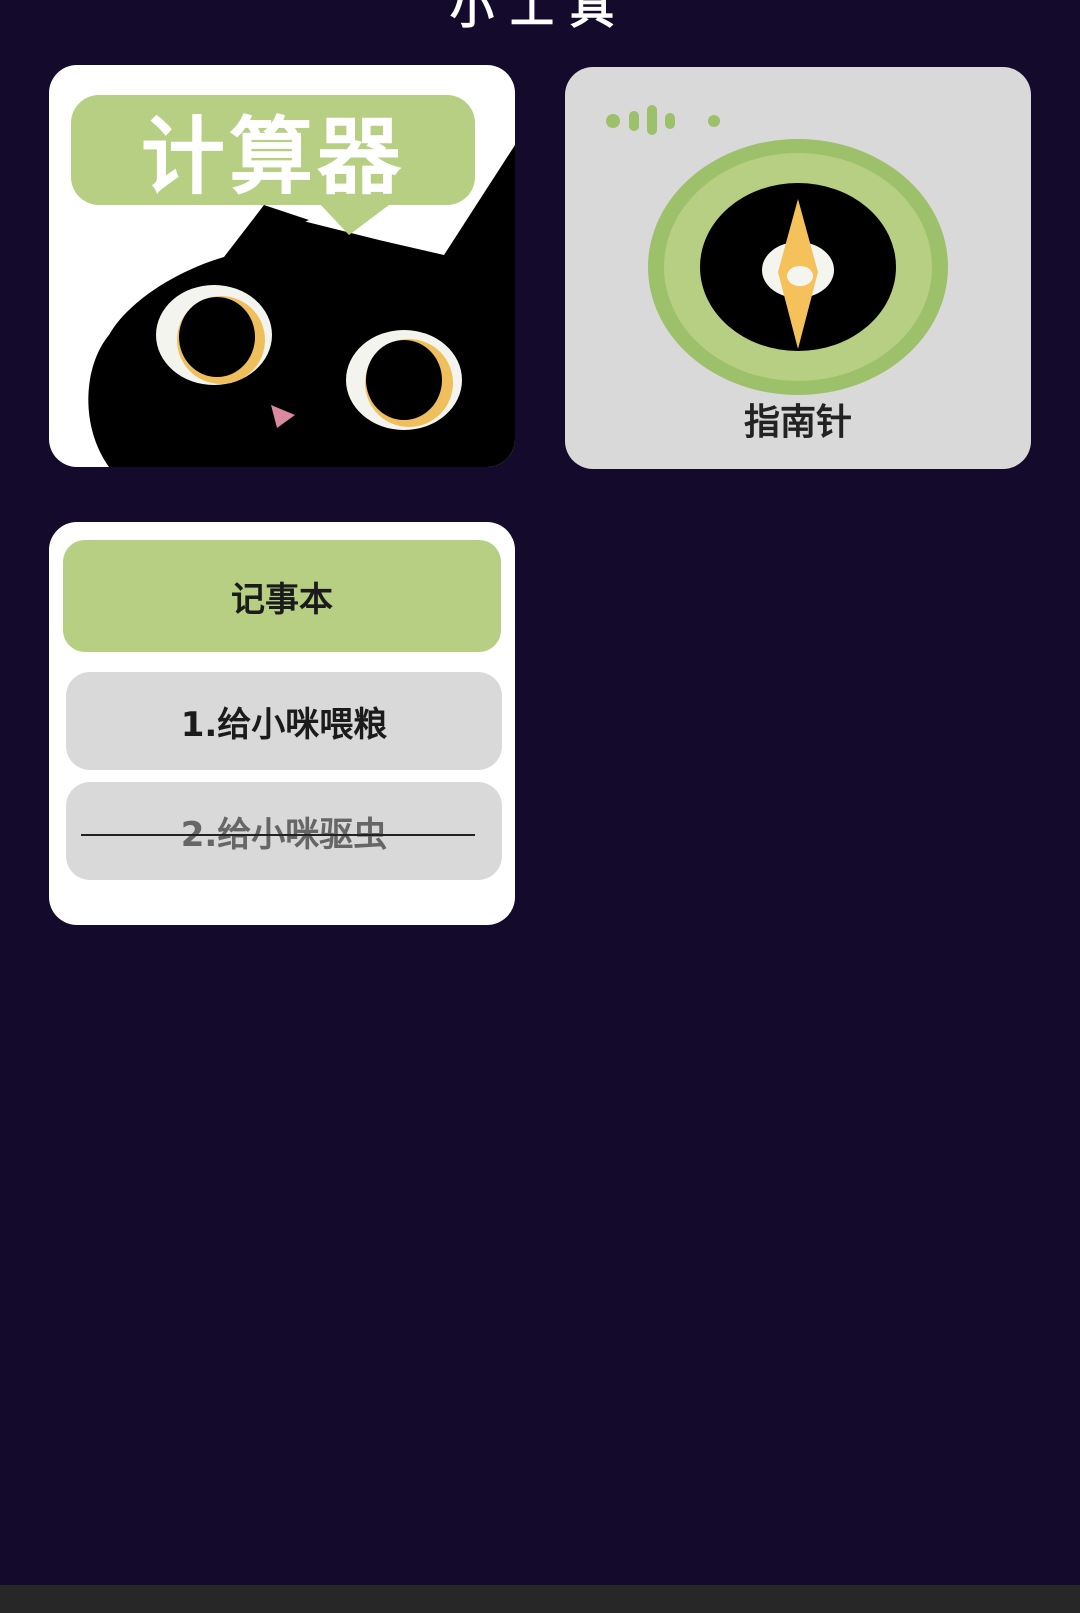 This screenshot has height=1613, width=1080. I want to click on calculator-card: 计算器, so click(282, 266).